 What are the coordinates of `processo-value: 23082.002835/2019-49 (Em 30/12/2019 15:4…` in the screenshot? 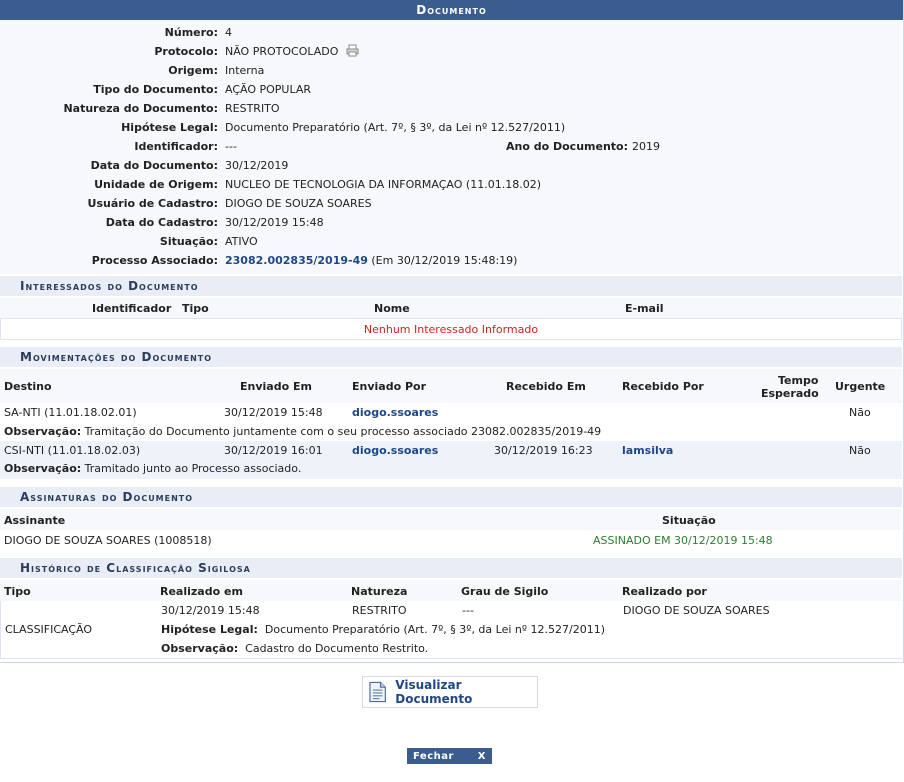 It's located at (371, 260).